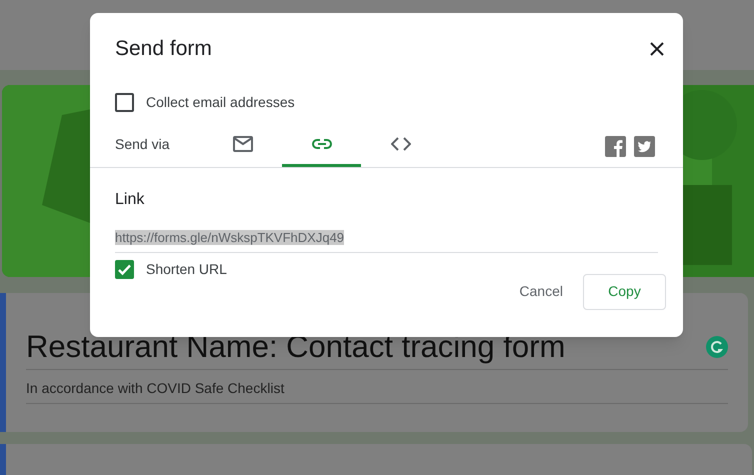  What do you see at coordinates (142, 144) in the screenshot?
I see `send-via-label: Send via` at bounding box center [142, 144].